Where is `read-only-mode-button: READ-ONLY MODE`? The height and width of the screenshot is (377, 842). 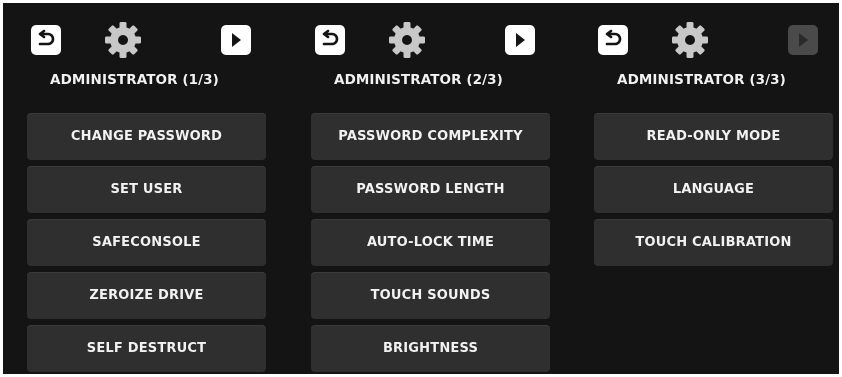
read-only-mode-button: READ-ONLY MODE is located at coordinates (713, 136).